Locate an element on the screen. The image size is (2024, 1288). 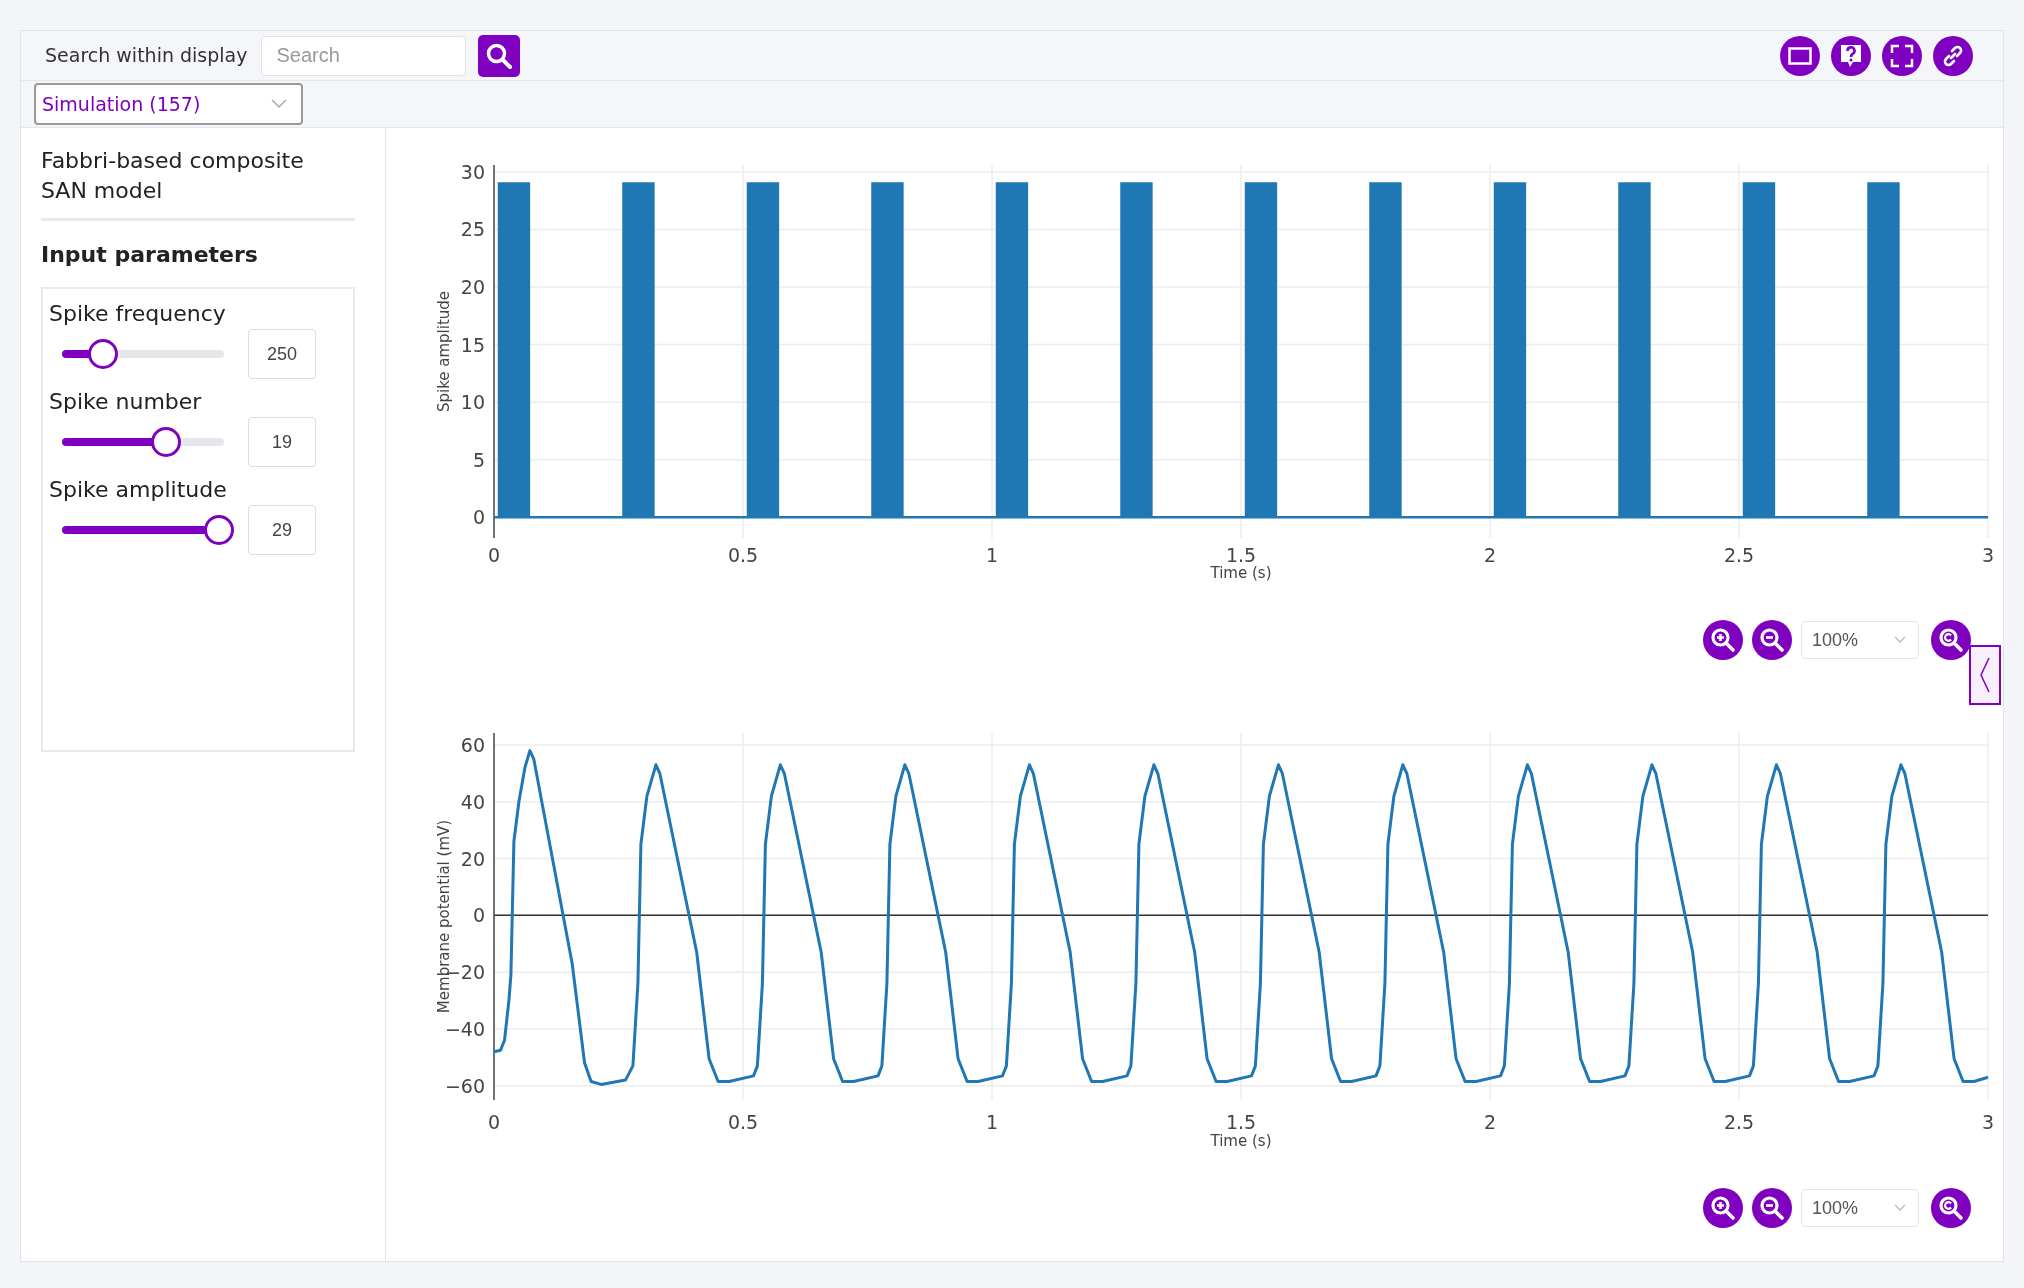
link-icon is located at coordinates (1953, 55).